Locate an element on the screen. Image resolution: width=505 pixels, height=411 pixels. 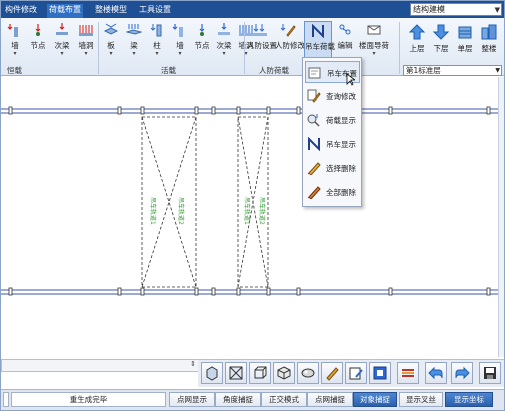
mouse-cursor-icon is located at coordinates (350, 79).